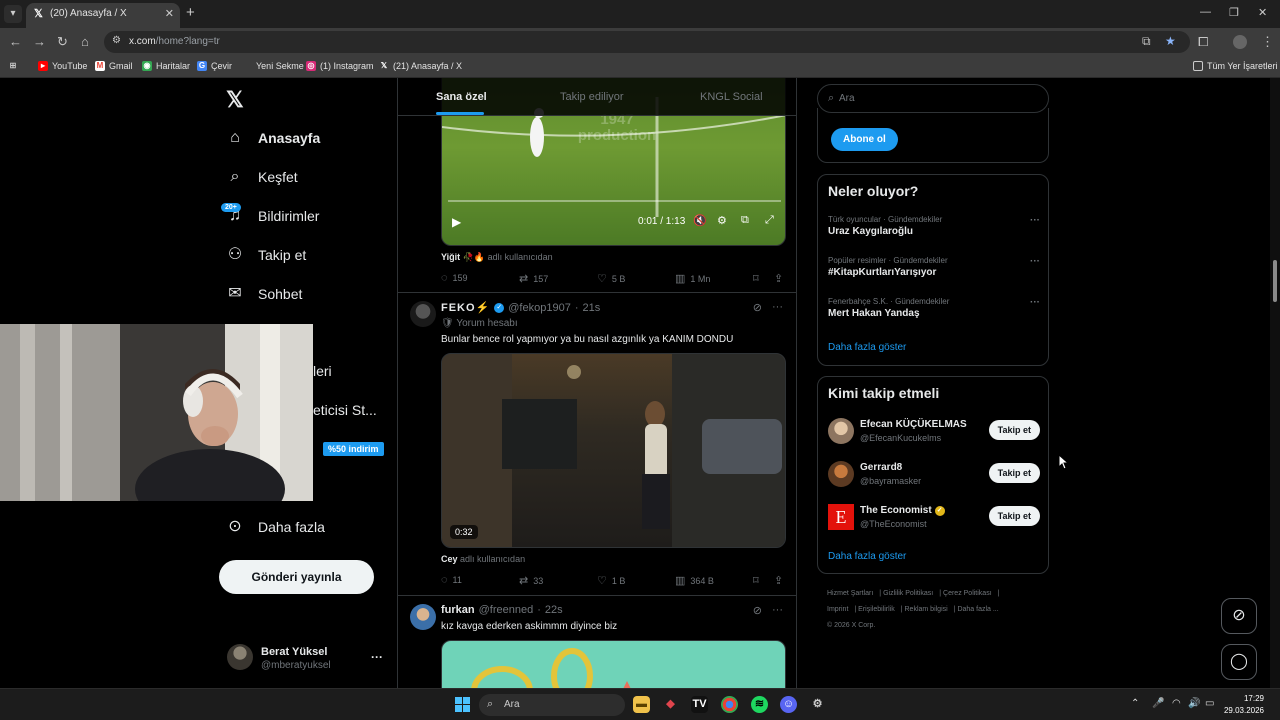 The image size is (1280, 720). What do you see at coordinates (13, 14) in the screenshot?
I see `tab-search-button: ▾` at bounding box center [13, 14].